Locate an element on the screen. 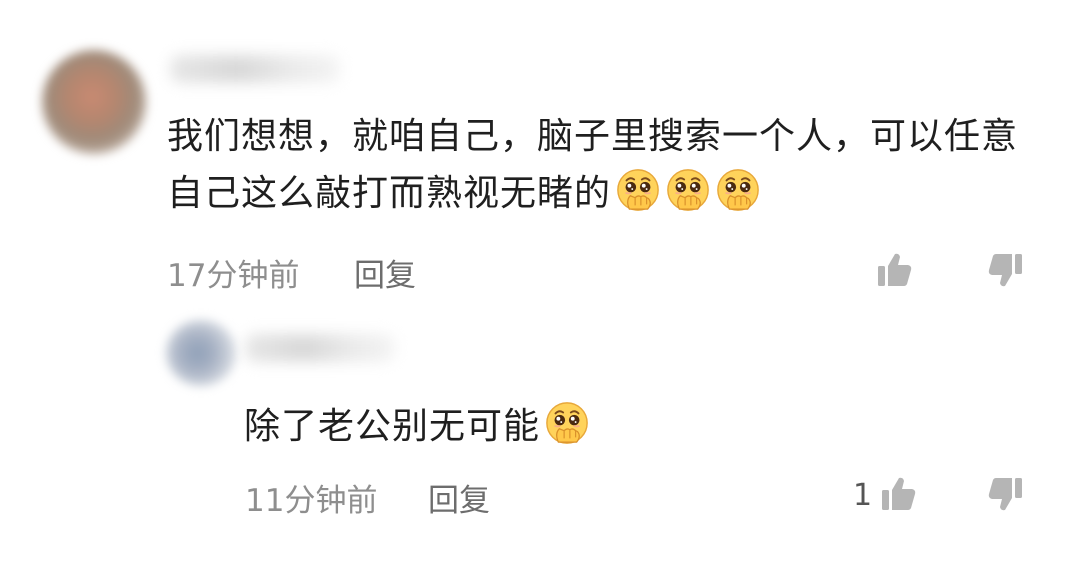 The width and height of the screenshot is (1080, 571). reply-text: 除了老公别无可能 is located at coordinates (392, 426).